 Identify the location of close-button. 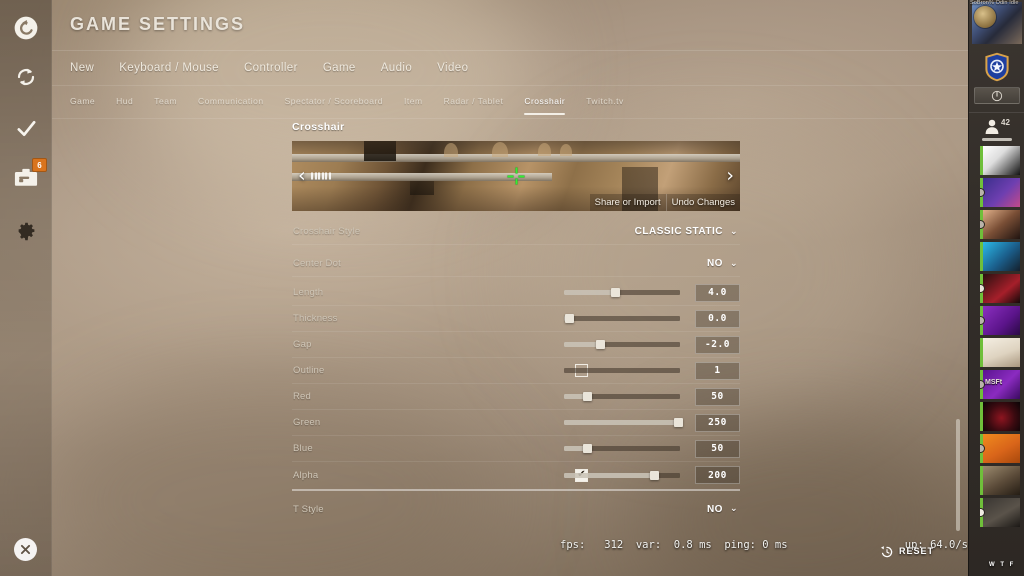
(25, 549).